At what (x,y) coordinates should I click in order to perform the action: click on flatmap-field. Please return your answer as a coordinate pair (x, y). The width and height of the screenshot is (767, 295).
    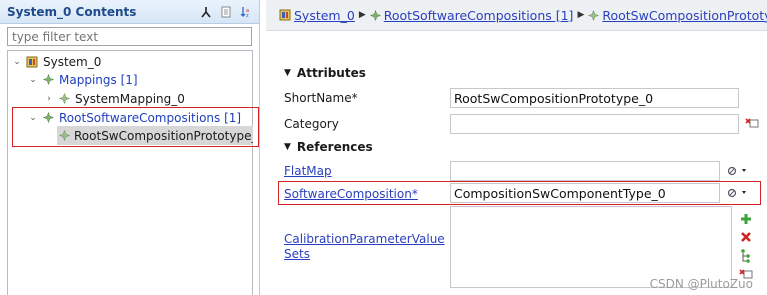
    Looking at the image, I should click on (585, 171).